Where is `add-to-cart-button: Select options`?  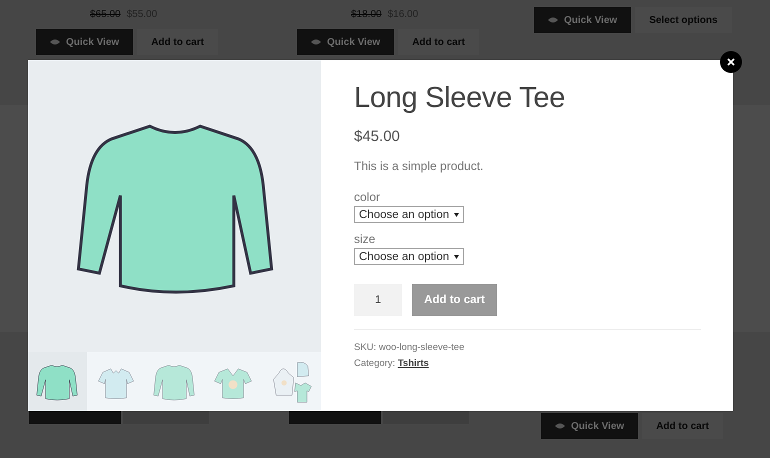 add-to-cart-button: Select options is located at coordinates (683, 20).